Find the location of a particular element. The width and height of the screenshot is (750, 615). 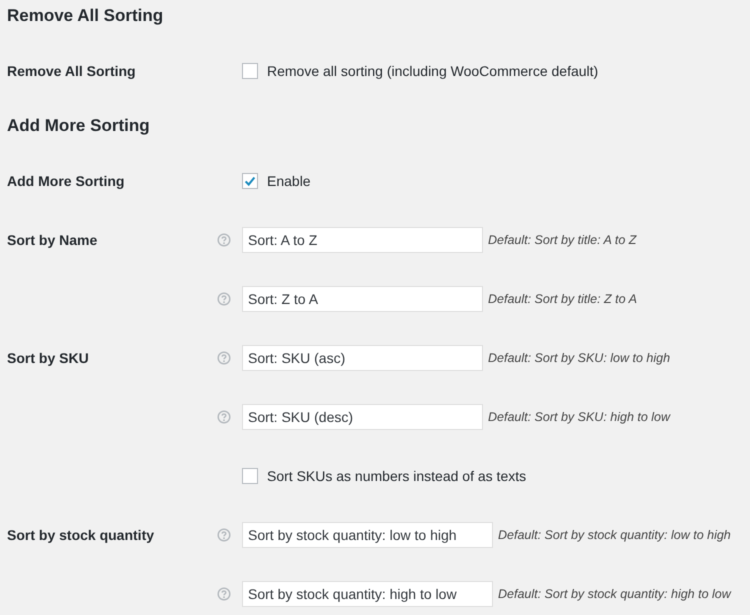

input-field: Sort: A to Z is located at coordinates (362, 239).